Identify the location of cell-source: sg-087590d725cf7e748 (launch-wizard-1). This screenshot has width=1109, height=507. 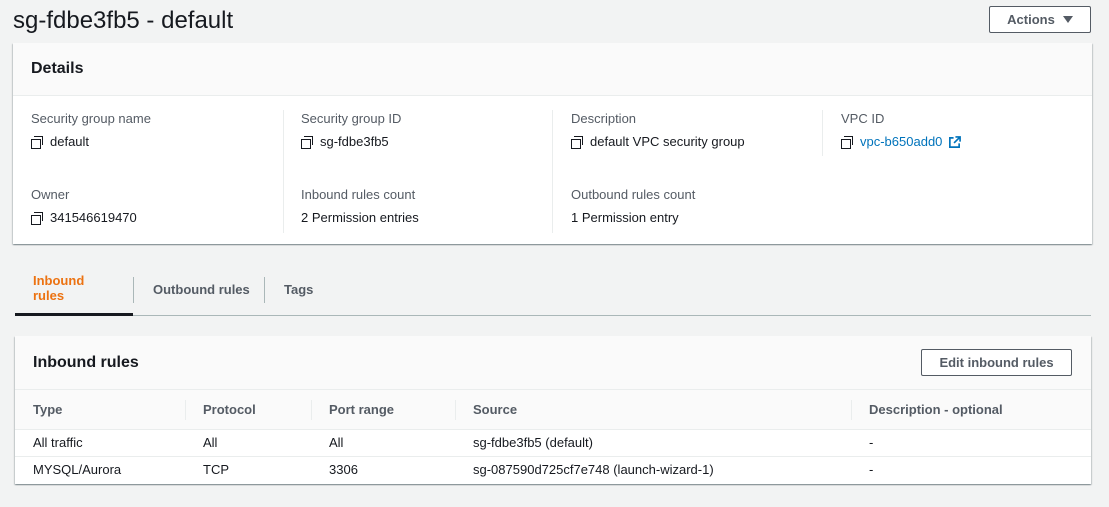
(593, 470).